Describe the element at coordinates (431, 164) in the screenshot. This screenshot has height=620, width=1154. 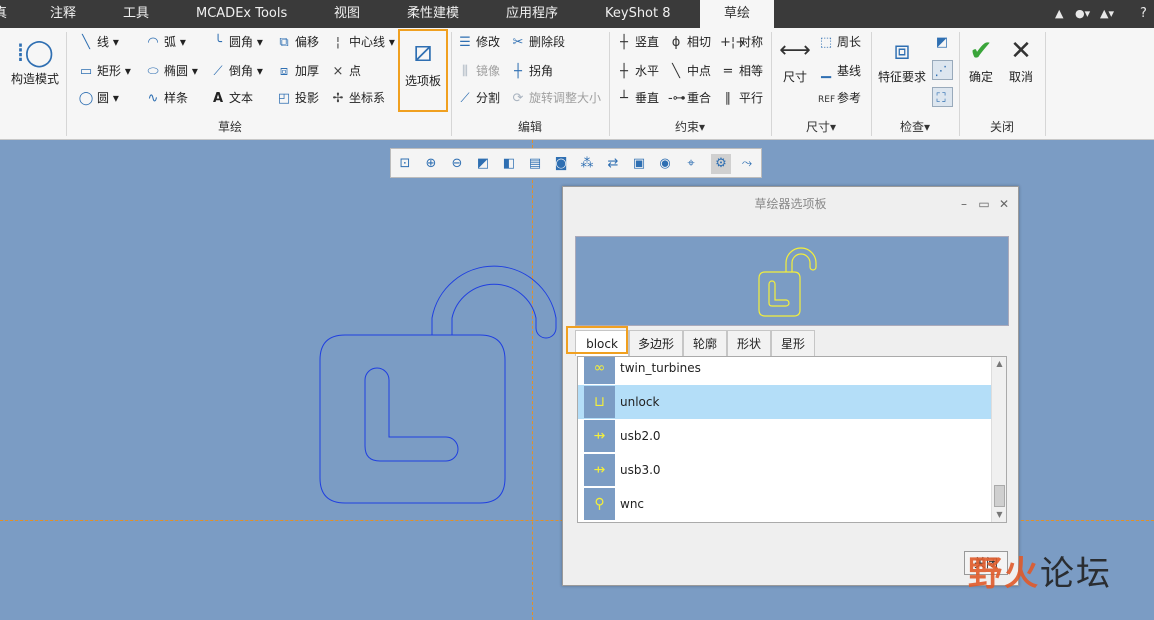
I see `zoom-in-icon: ⊕` at that location.